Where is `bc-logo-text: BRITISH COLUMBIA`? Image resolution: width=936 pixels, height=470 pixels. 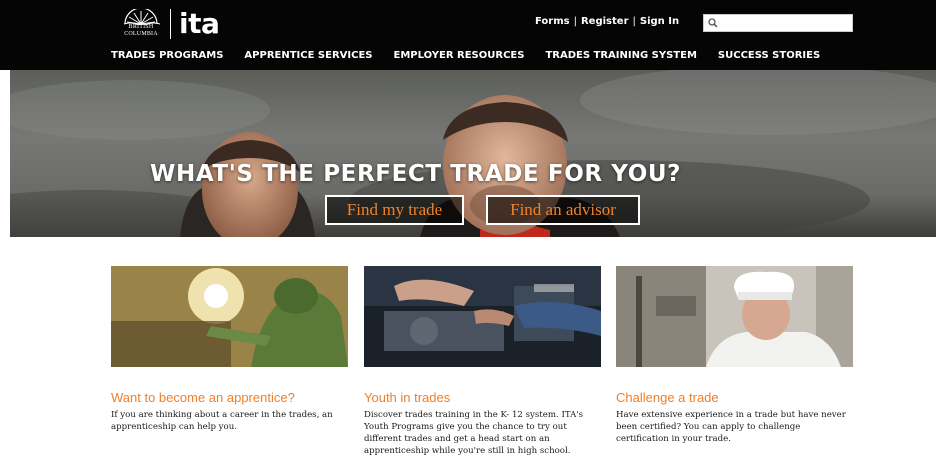
bc-logo-text: BRITISH COLUMBIA is located at coordinates (141, 30).